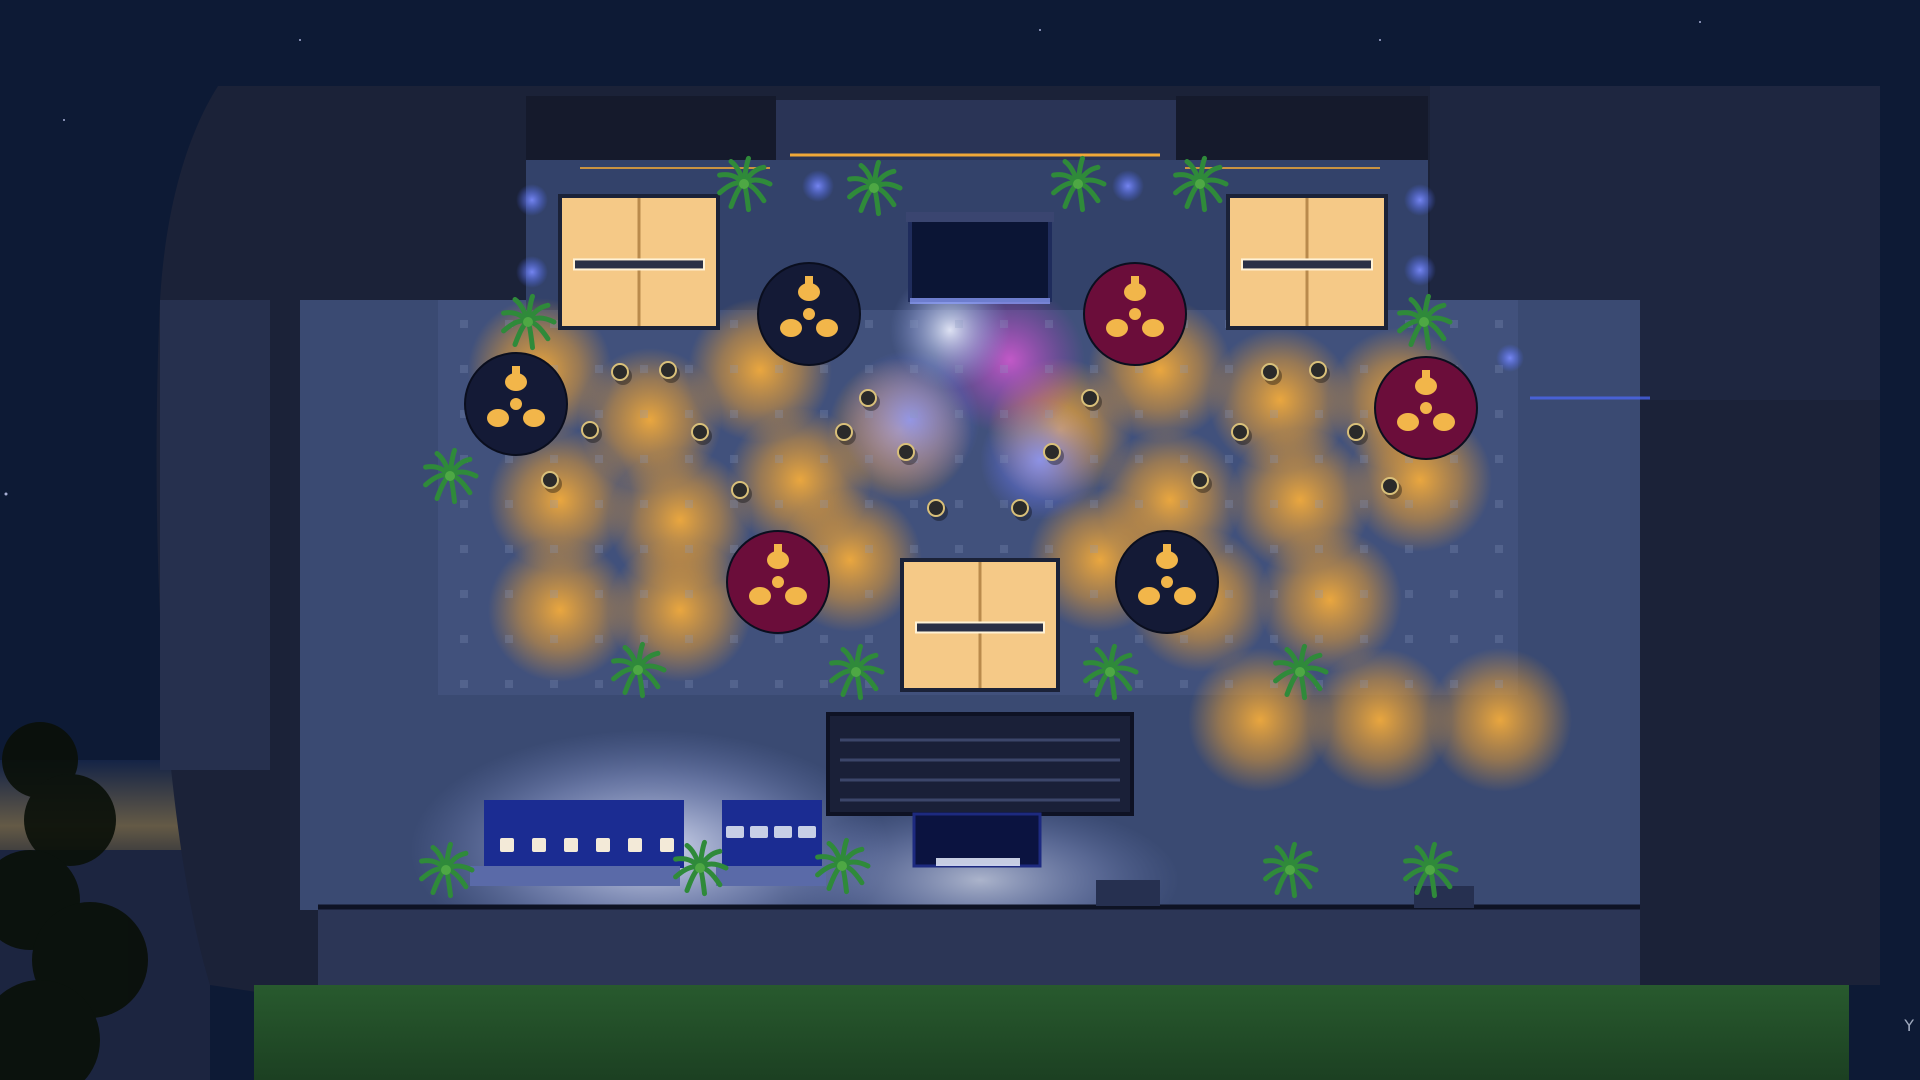 This screenshot has width=1920, height=1080. I want to click on gazebo-beam, so click(639, 264).